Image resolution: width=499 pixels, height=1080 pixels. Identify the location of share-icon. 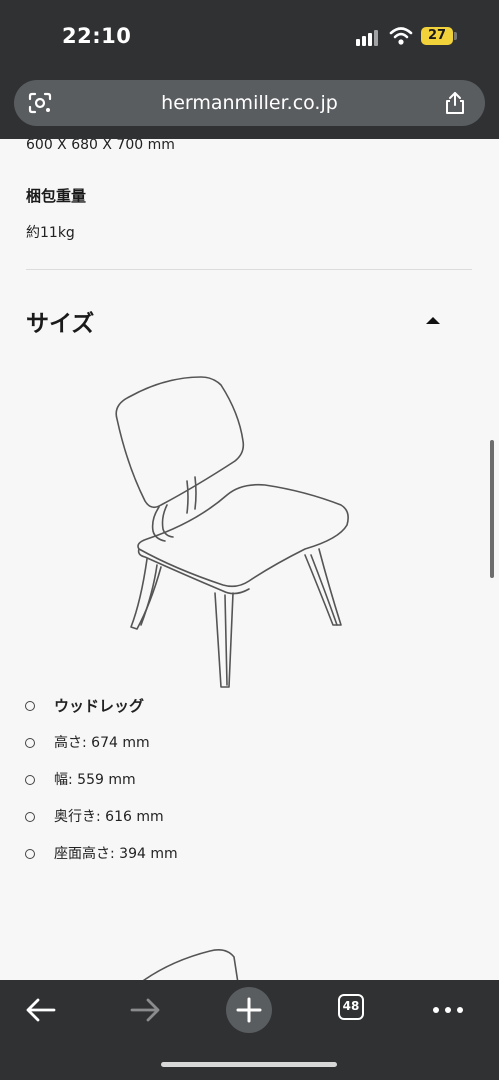
(455, 103).